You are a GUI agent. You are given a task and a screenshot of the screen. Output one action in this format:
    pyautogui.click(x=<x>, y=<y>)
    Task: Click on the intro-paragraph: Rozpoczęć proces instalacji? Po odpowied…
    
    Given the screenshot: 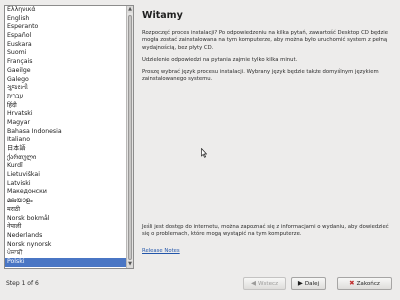 What is the action you would take?
    pyautogui.click(x=265, y=40)
    